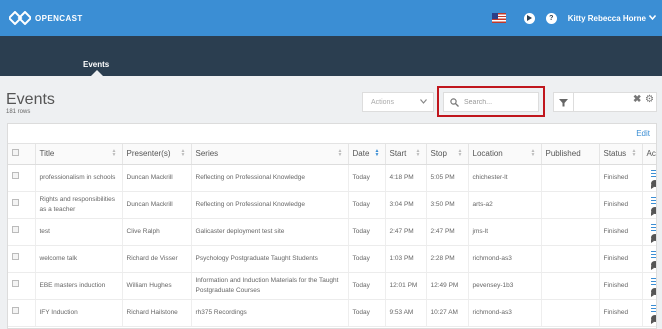 The height and width of the screenshot is (329, 662). I want to click on column-header-presenters: Presenter(s) ▲ ▼, so click(157, 154).